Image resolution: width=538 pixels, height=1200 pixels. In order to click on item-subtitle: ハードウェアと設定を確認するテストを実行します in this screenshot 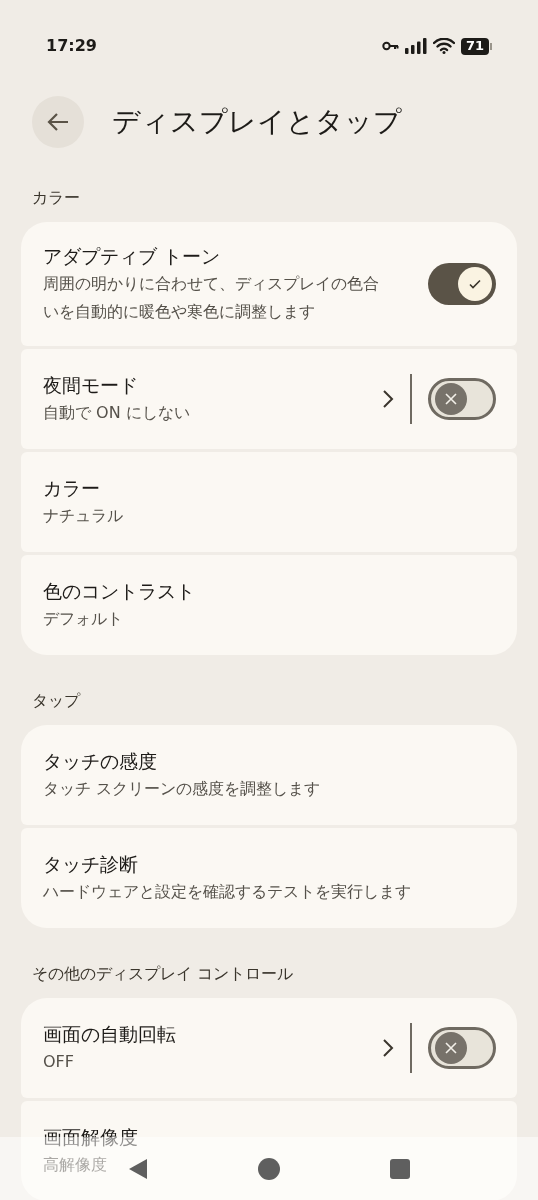, I will do `click(227, 892)`.